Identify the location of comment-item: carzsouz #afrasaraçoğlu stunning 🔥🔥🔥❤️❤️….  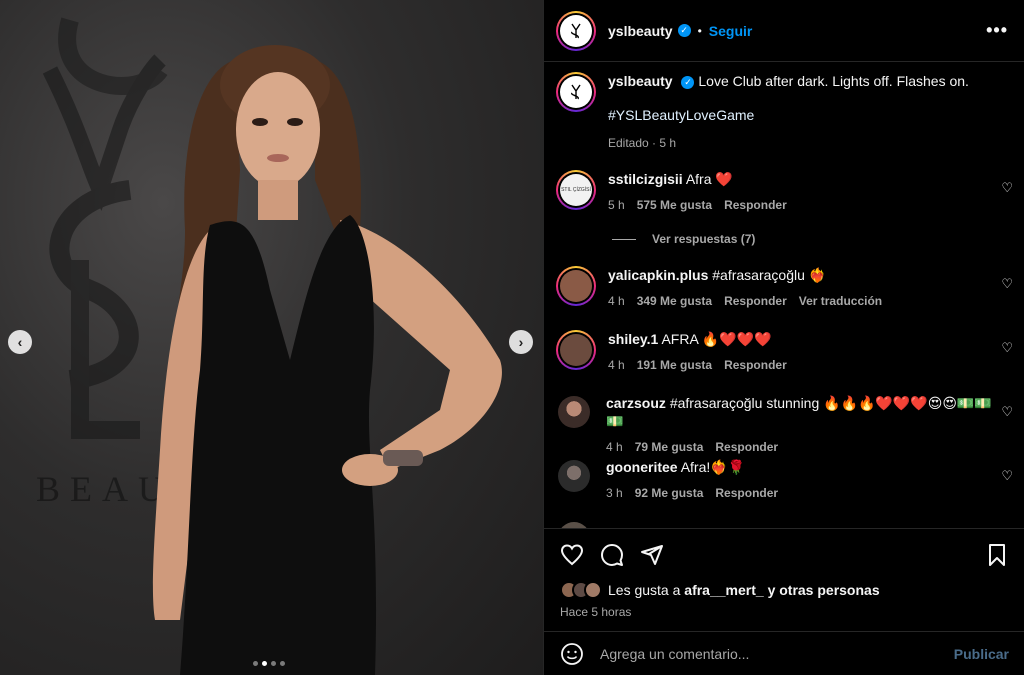
(784, 425).